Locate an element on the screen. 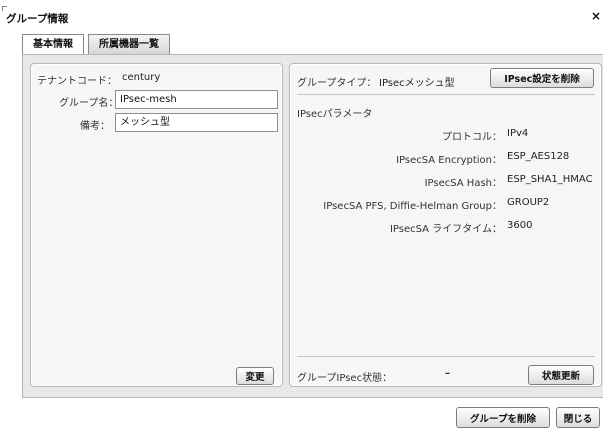 This screenshot has width=603, height=432. dialog-title: グループ情報 is located at coordinates (37, 19).